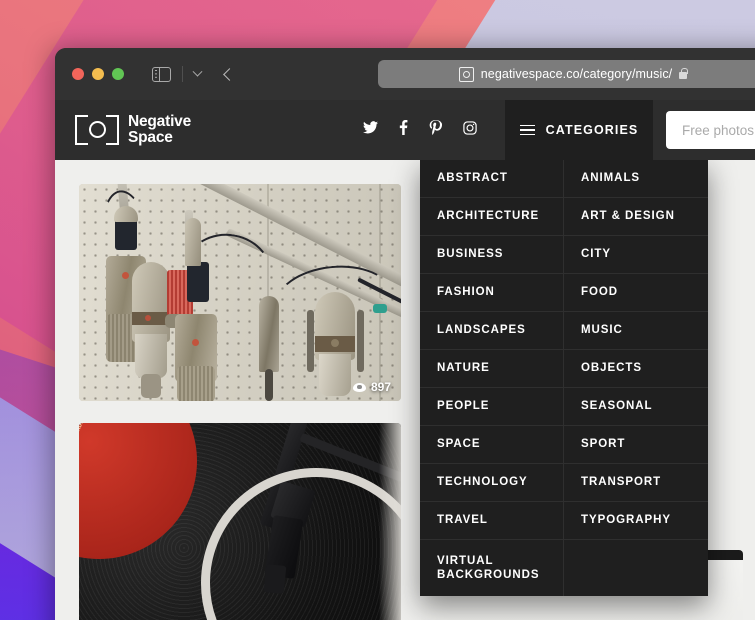 The image size is (755, 620). What do you see at coordinates (636, 255) in the screenshot?
I see `menu-item-city: CITY` at bounding box center [636, 255].